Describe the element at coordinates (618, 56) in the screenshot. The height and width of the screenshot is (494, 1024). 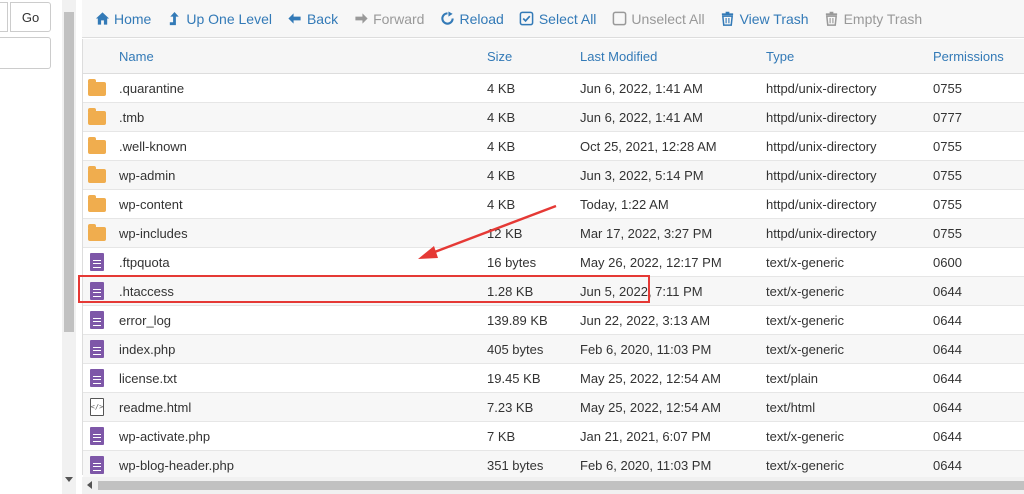
I see `column-header-last-modified: Last Modified` at that location.